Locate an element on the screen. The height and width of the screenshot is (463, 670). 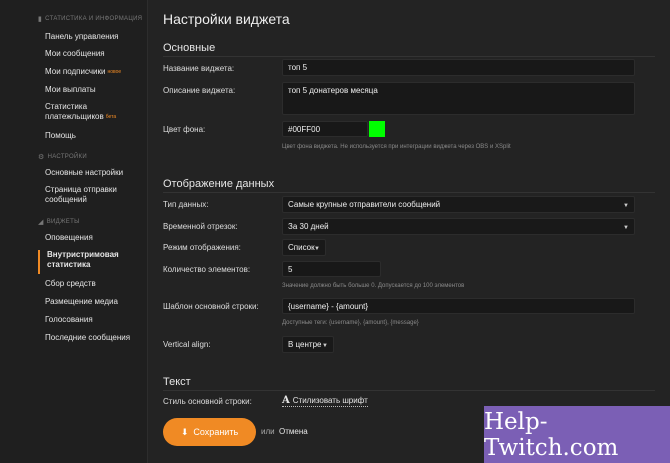
style-font-label: Стилизовать шрифт is located at coordinates (330, 400).